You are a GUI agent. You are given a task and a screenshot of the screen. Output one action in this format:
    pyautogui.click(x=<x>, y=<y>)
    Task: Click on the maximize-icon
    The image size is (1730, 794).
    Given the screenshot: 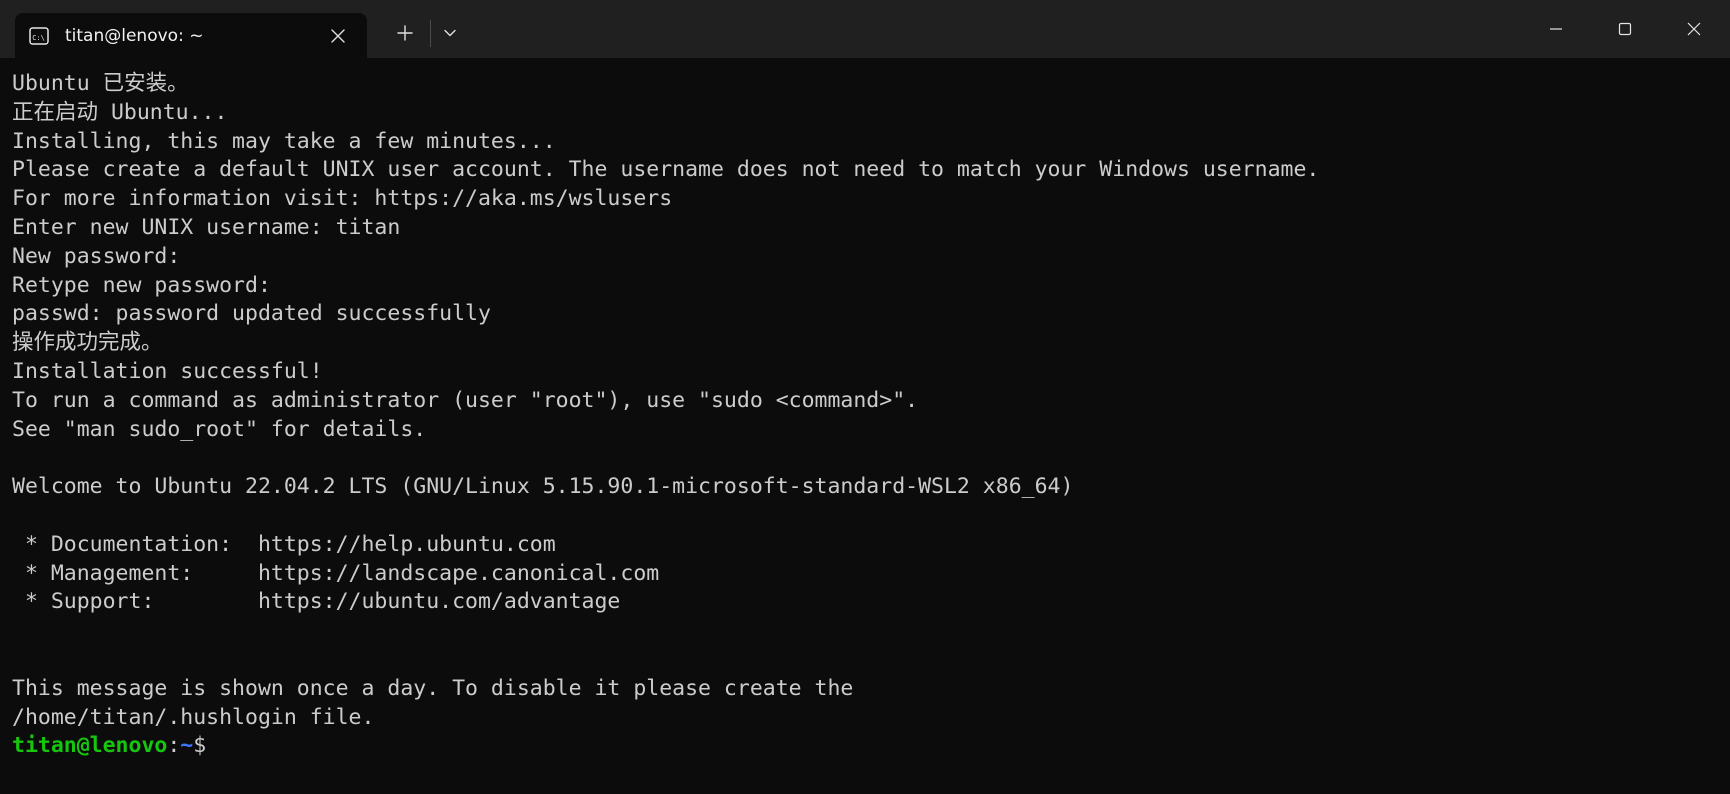 What is the action you would take?
    pyautogui.click(x=1624, y=29)
    